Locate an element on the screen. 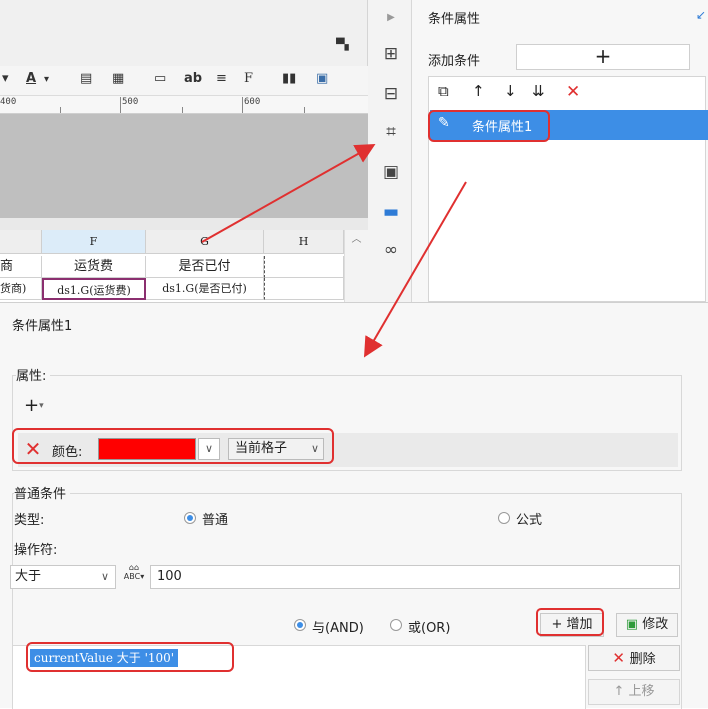 The image size is (708, 709). radio-or is located at coordinates (396, 625).